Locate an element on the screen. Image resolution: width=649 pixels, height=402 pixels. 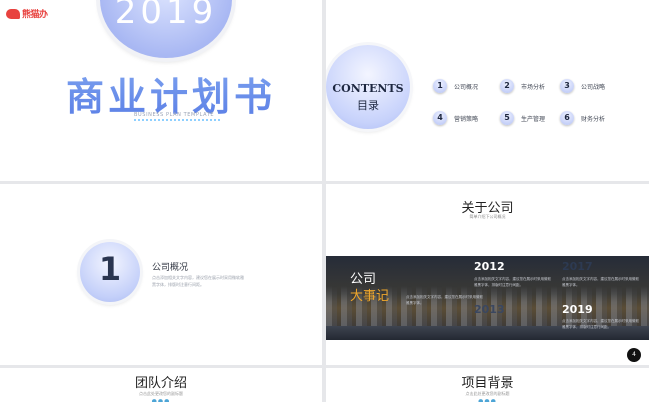
logo-text: 熊猫办 is located at coordinates (35, 15).